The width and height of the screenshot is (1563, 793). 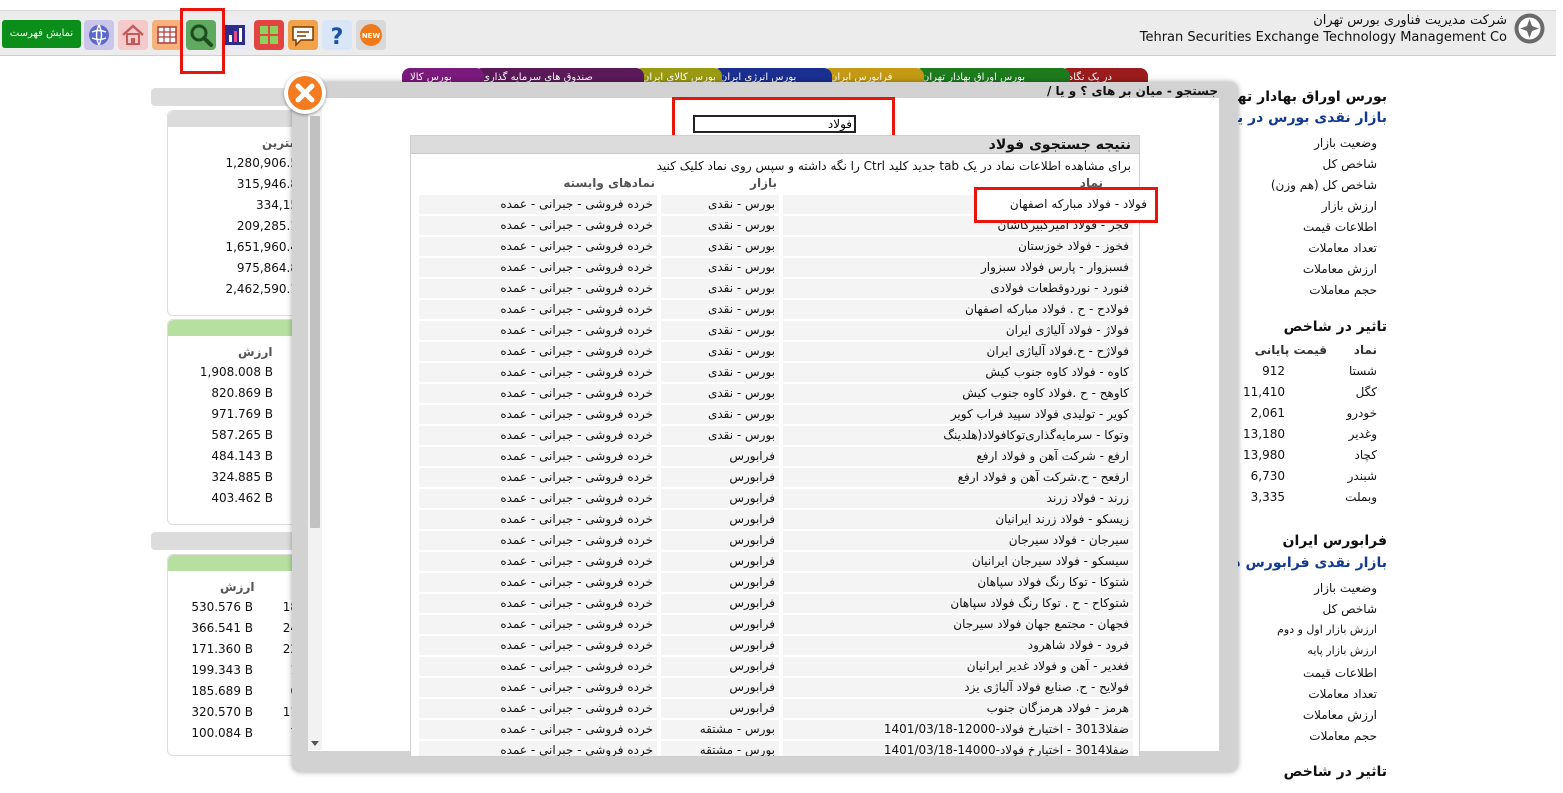 What do you see at coordinates (958, 351) in the screenshot?
I see `result-symbol: فولاژح - ح.فولاد آلیاژی ایران` at bounding box center [958, 351].